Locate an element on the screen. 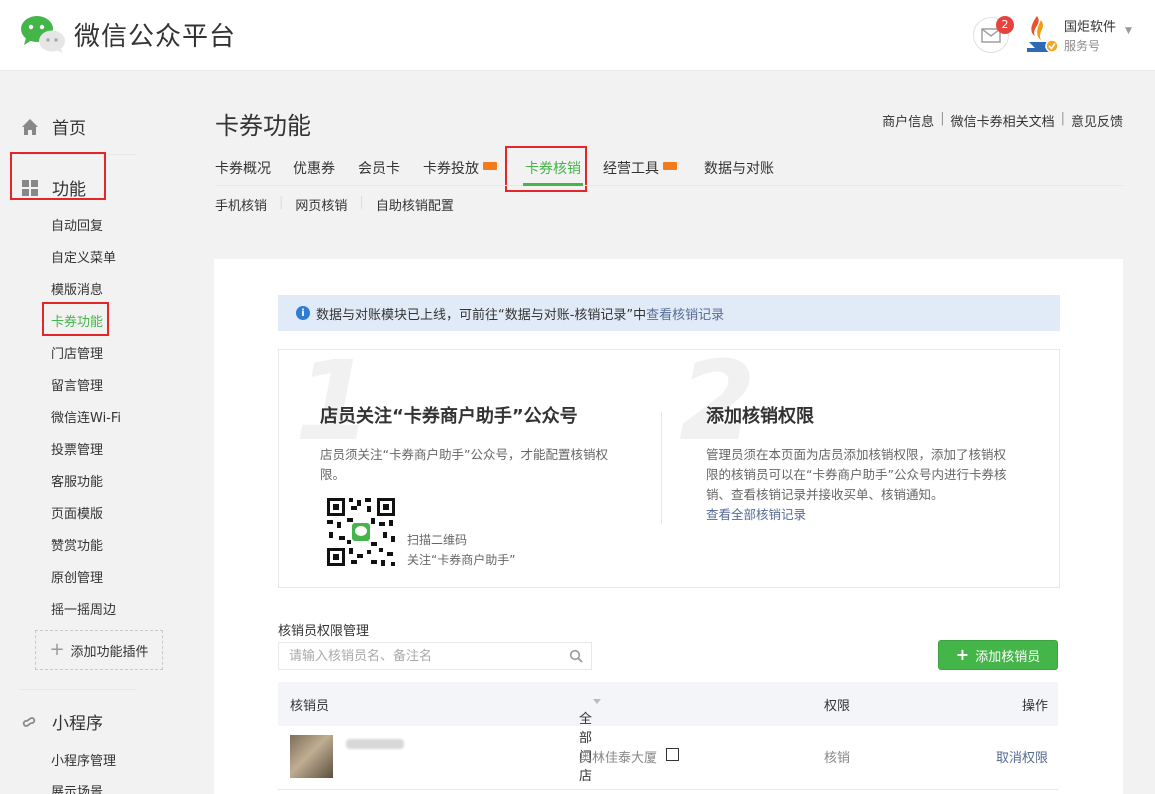  sidebar-item-page-template: 页面模版 is located at coordinates (77, 512).